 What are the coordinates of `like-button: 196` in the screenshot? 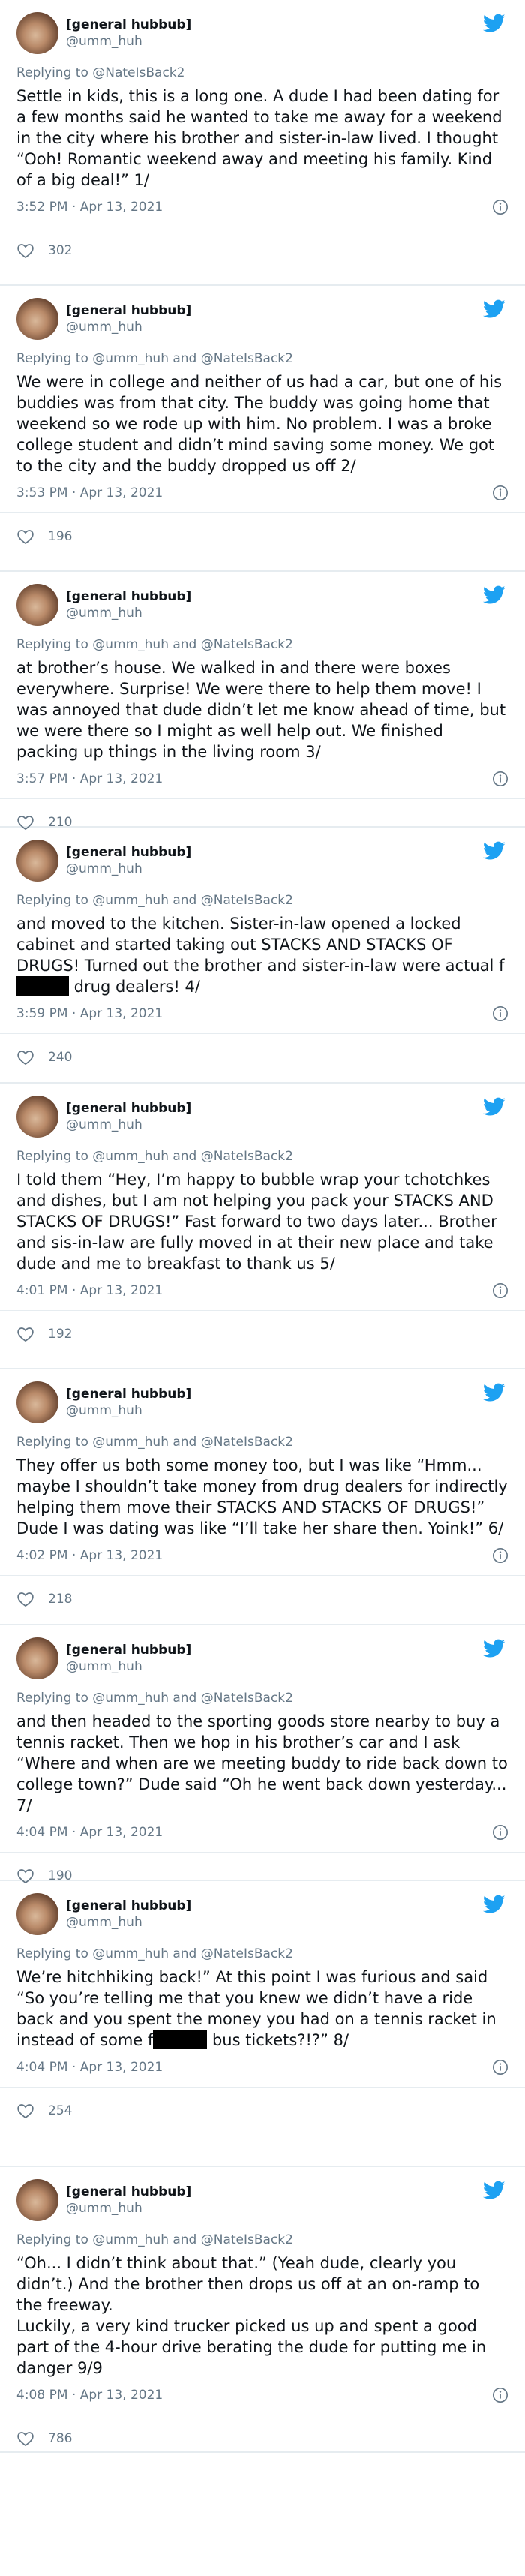 It's located at (262, 536).